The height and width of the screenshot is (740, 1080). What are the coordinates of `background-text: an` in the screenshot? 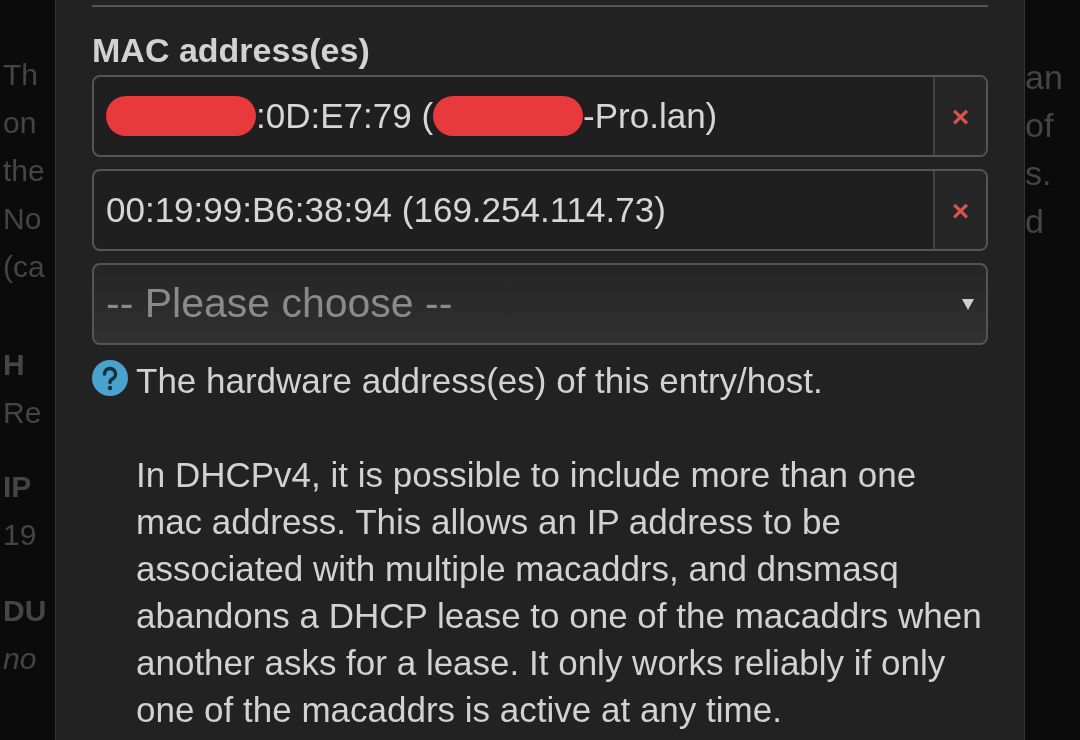 It's located at (1044, 77).